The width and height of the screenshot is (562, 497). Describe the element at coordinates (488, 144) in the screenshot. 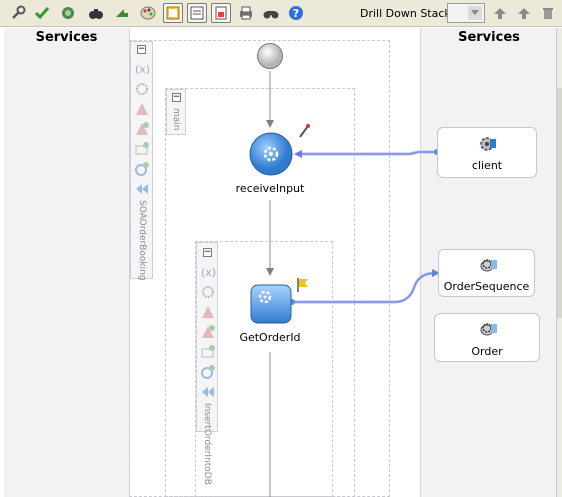

I see `gear-icon` at that location.